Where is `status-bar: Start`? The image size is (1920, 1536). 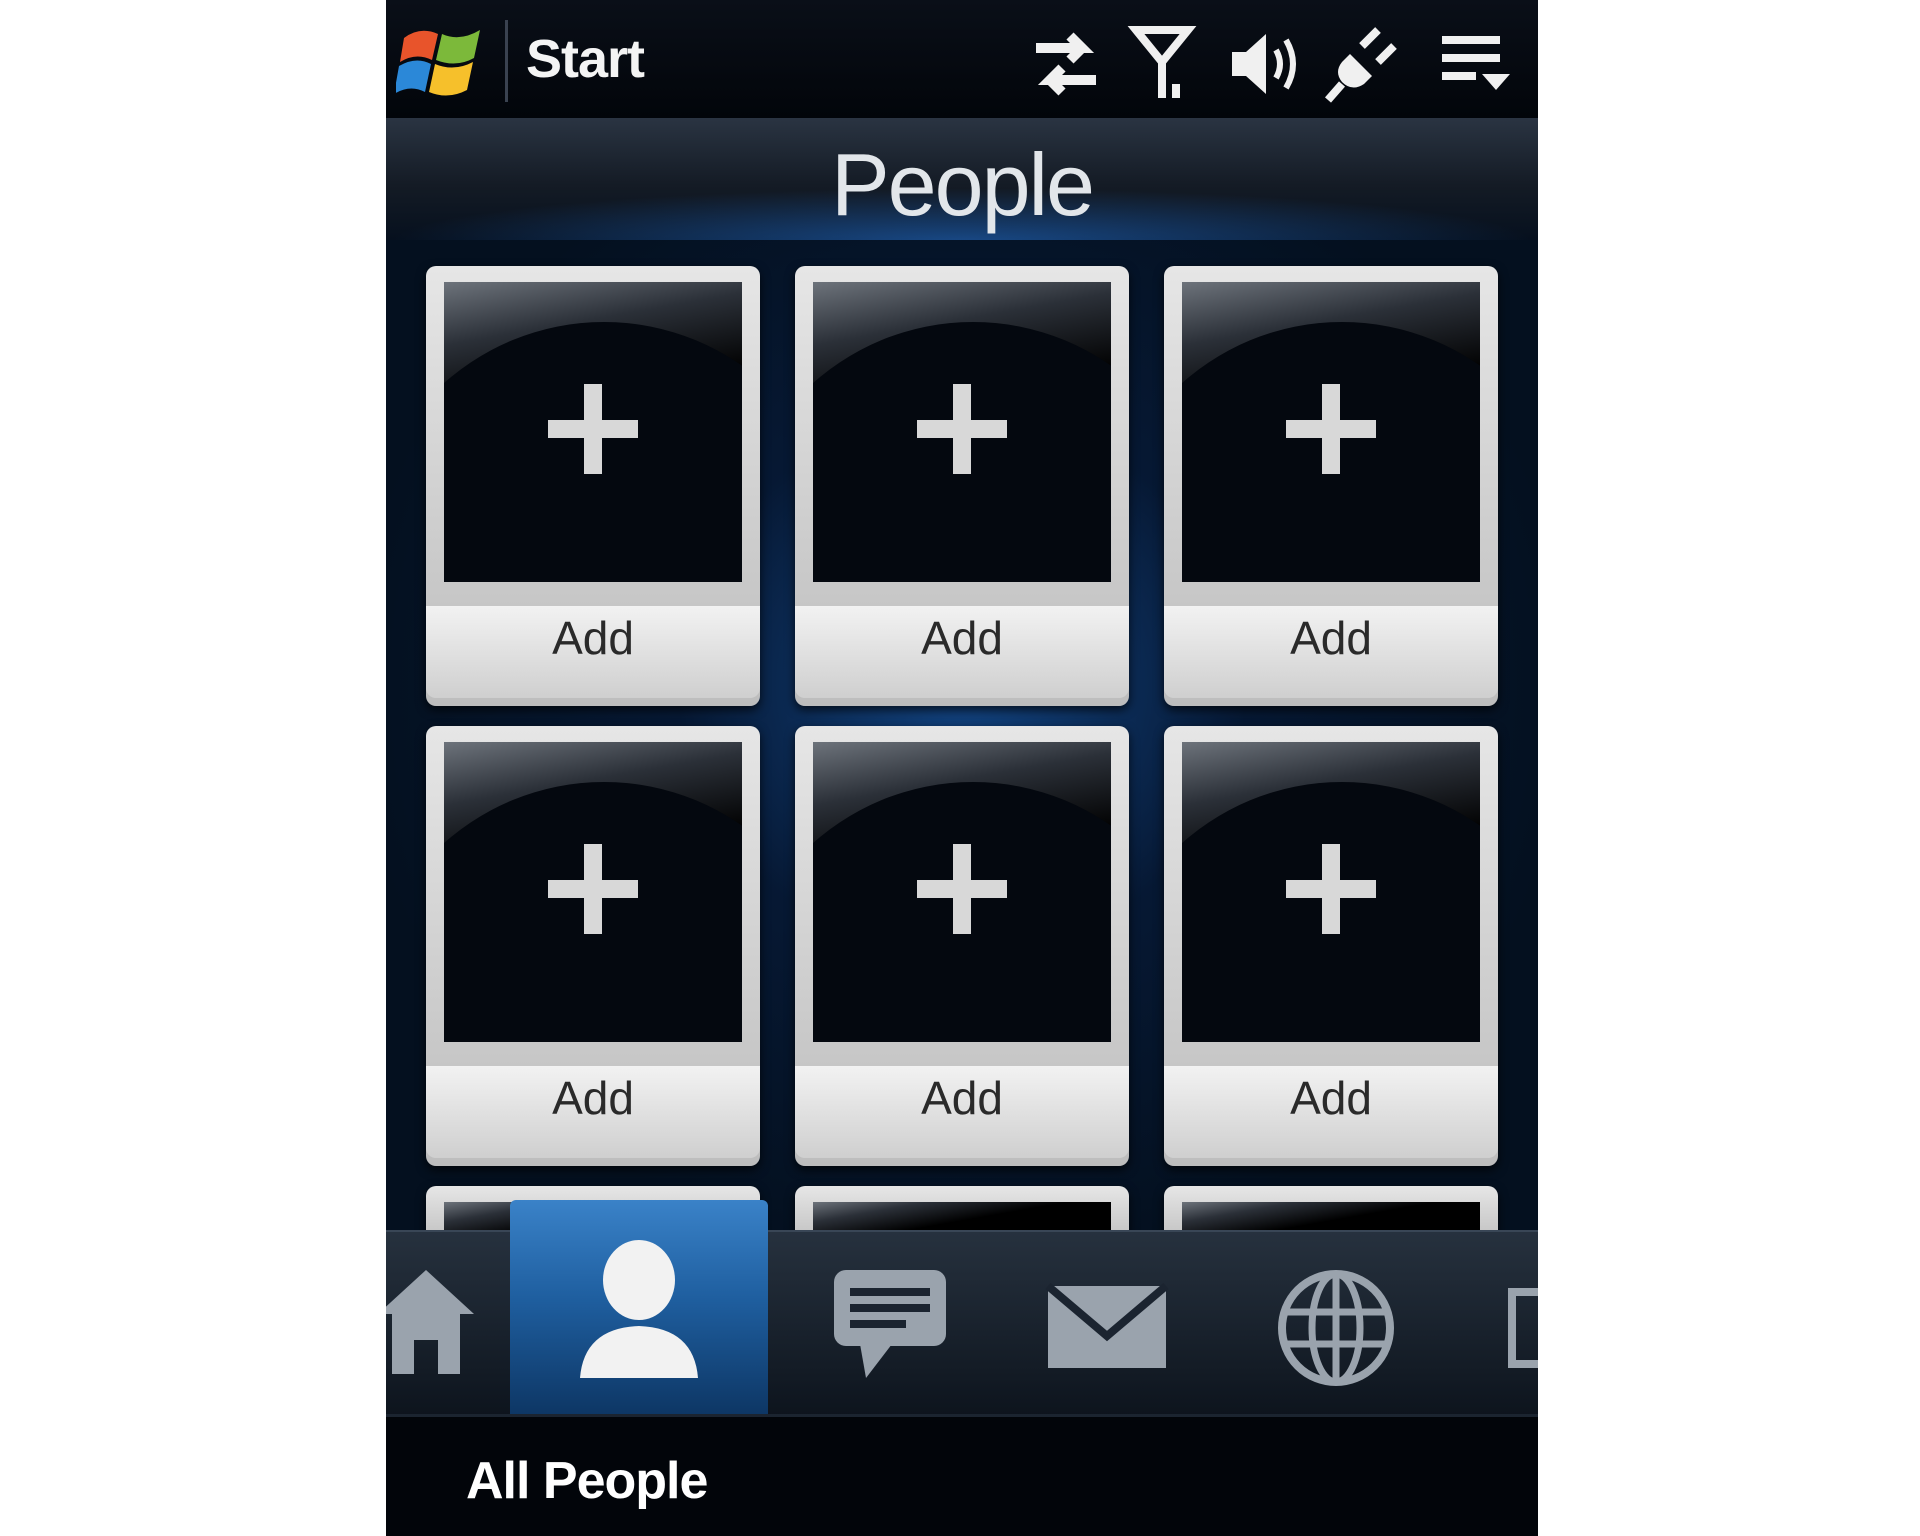 status-bar: Start is located at coordinates (962, 59).